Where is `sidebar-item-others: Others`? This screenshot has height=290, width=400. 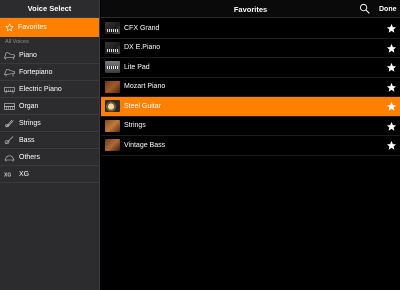 sidebar-item-others: Others is located at coordinates (49, 157).